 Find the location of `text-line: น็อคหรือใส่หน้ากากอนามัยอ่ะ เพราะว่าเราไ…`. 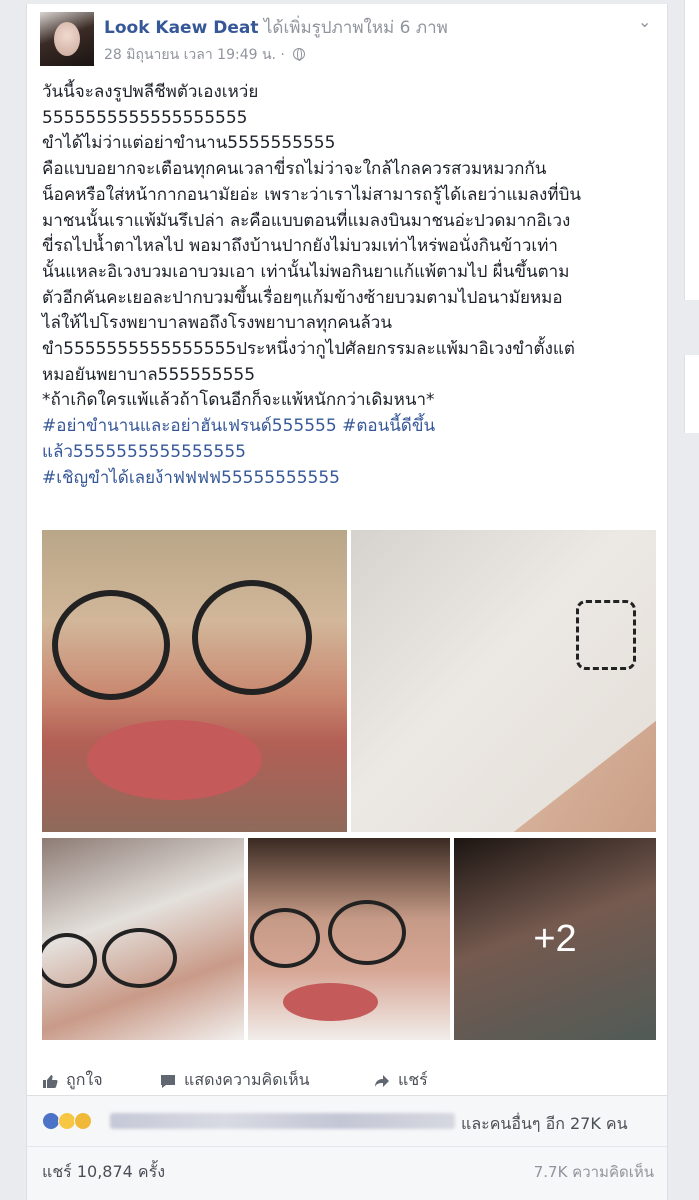

text-line: น็อคหรือใส่หน้ากากอนามัยอ่ะ เพราะว่าเราไ… is located at coordinates (311, 194).